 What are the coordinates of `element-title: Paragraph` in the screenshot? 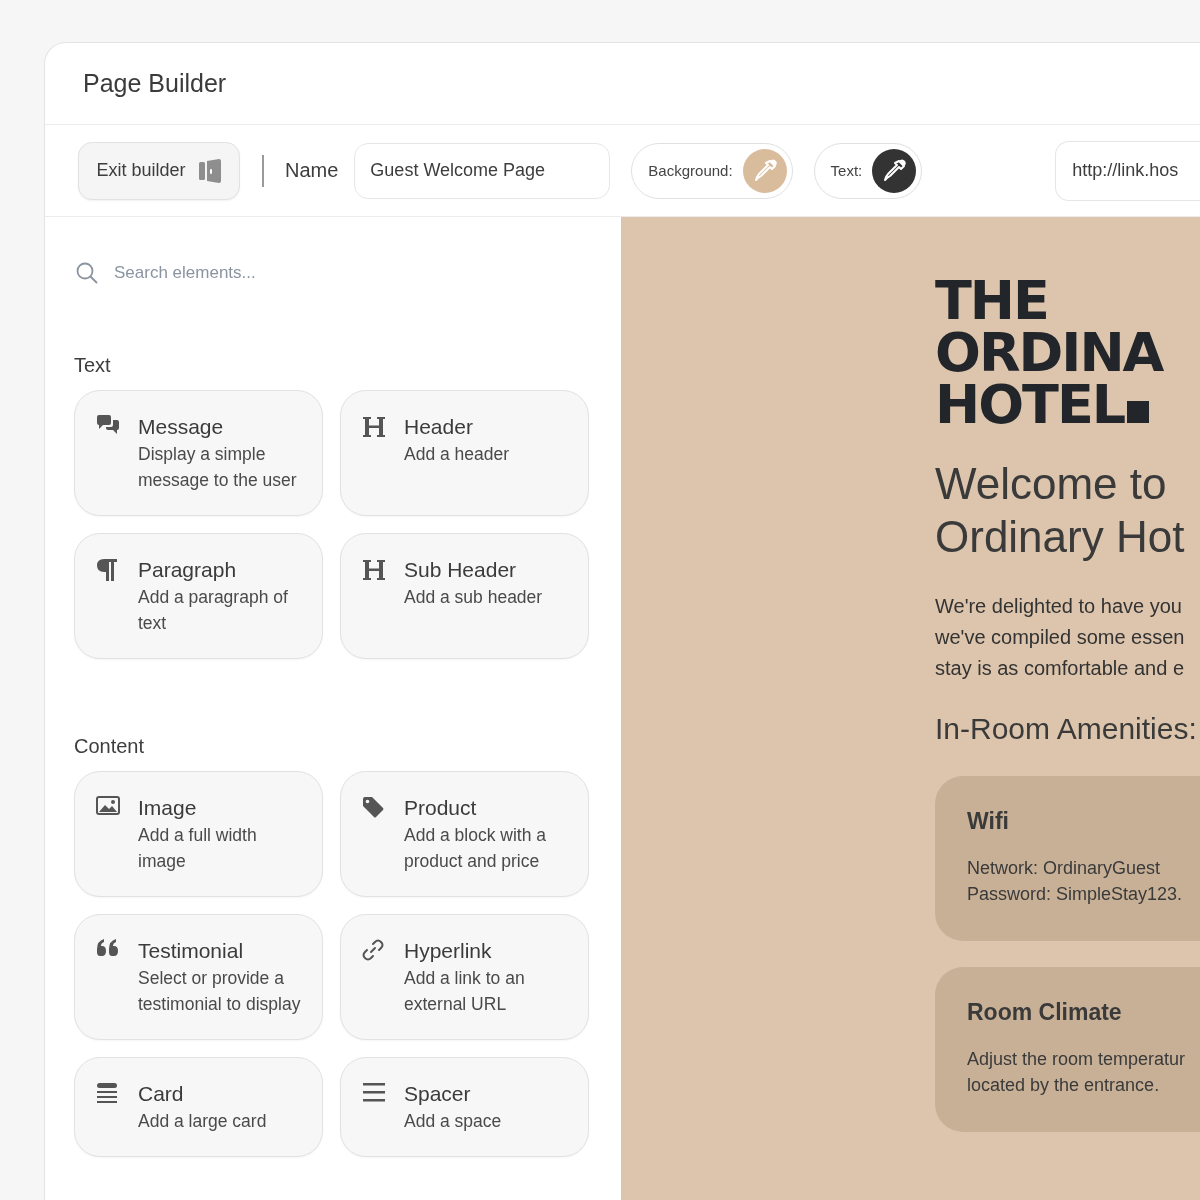 It's located at (188, 570).